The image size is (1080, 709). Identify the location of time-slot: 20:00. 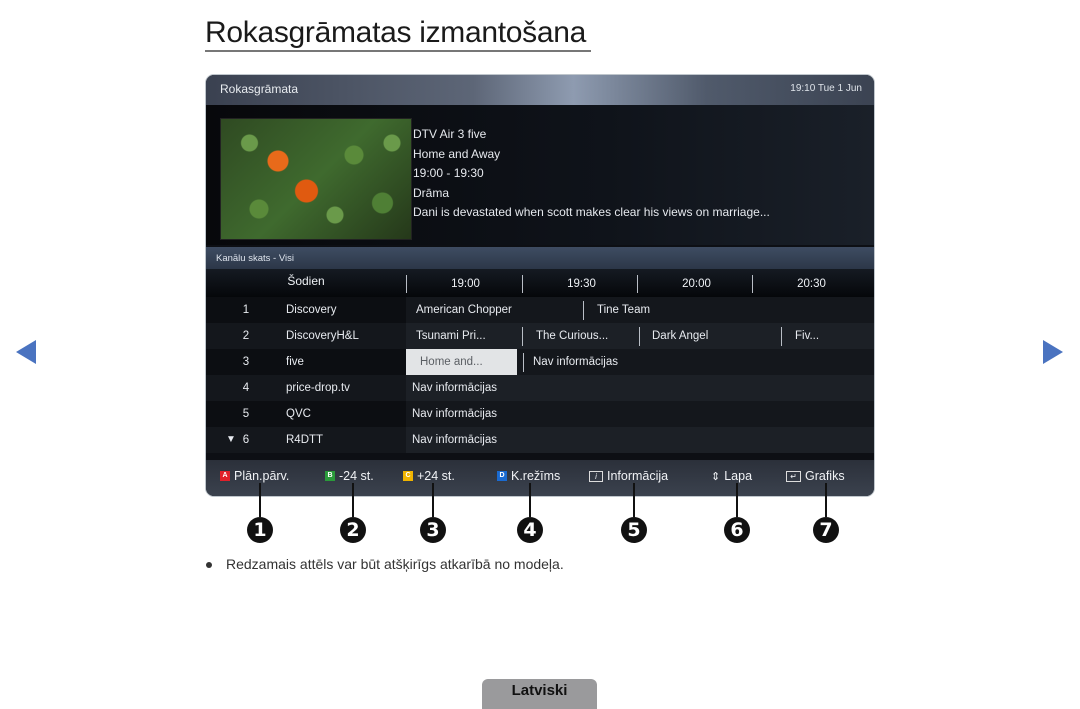
(696, 284).